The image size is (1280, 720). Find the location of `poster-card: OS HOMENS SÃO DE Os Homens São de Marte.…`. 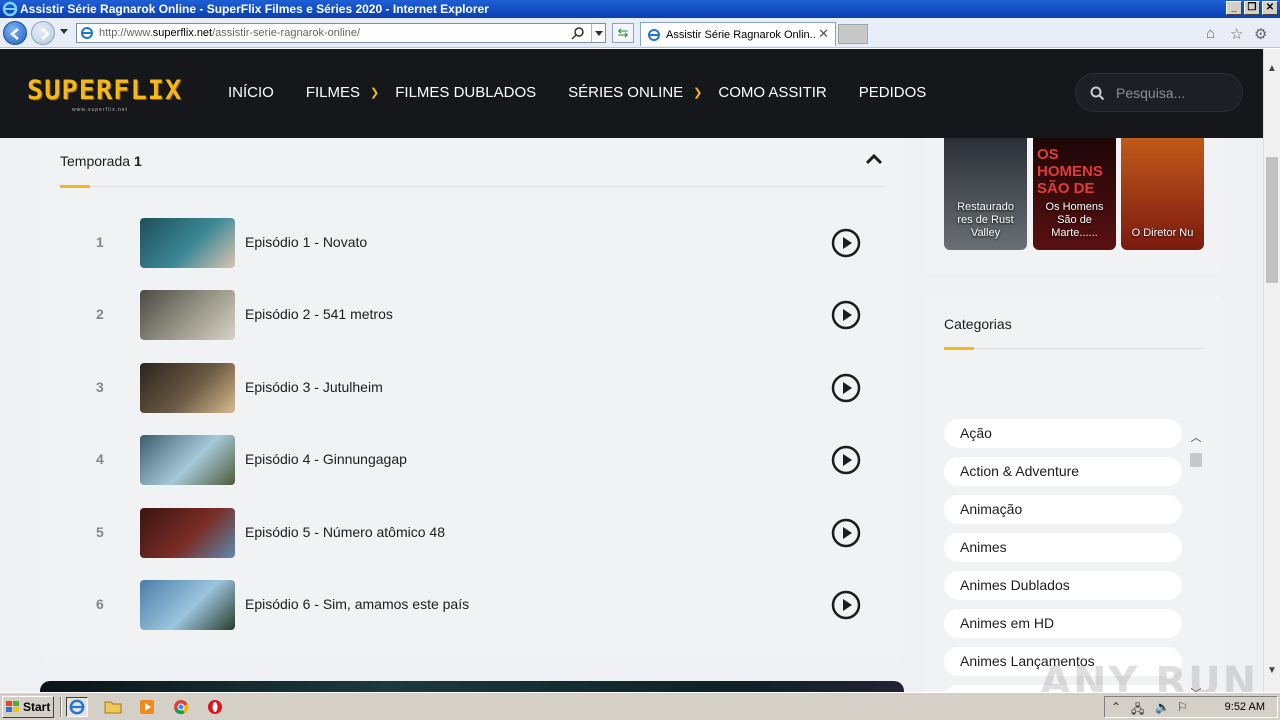

poster-card: OS HOMENS SÃO DE Os Homens São de Marte.… is located at coordinates (1074, 194).